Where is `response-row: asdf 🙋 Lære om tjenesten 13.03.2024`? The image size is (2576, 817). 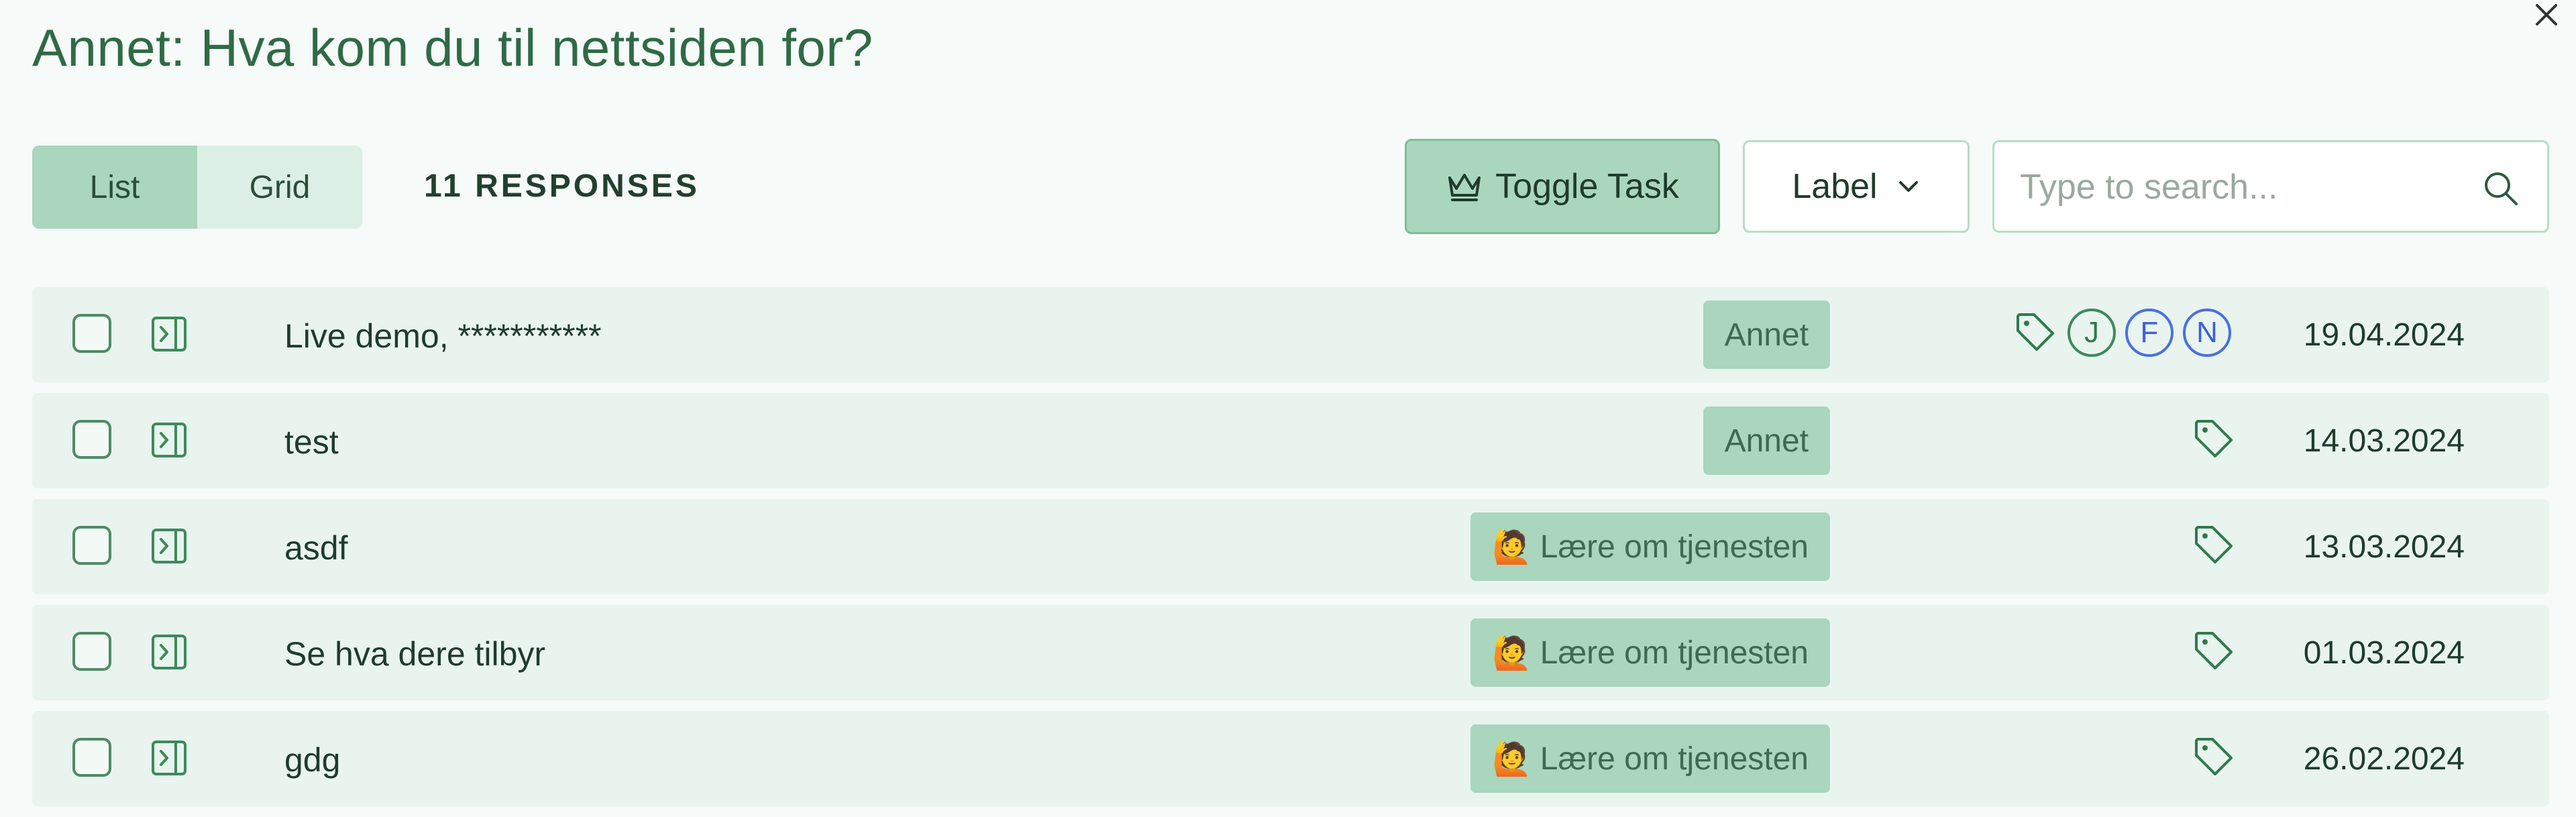 response-row: asdf 🙋 Lære om tjenesten 13.03.2024 is located at coordinates (1290, 546).